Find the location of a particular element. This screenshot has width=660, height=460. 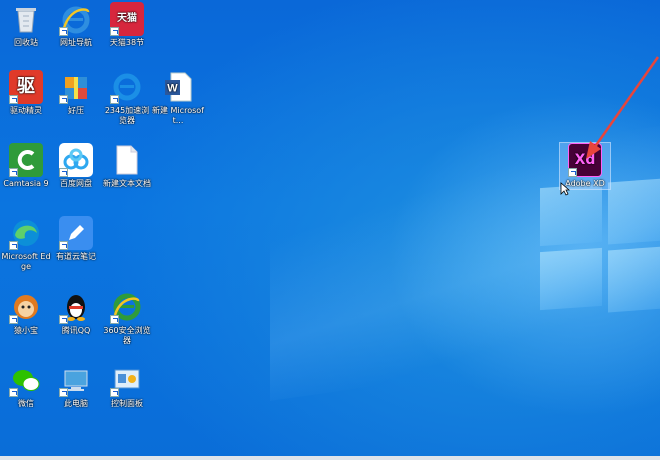

desktop-icon-recycle-bin: 回收站 is located at coordinates (26, 25).